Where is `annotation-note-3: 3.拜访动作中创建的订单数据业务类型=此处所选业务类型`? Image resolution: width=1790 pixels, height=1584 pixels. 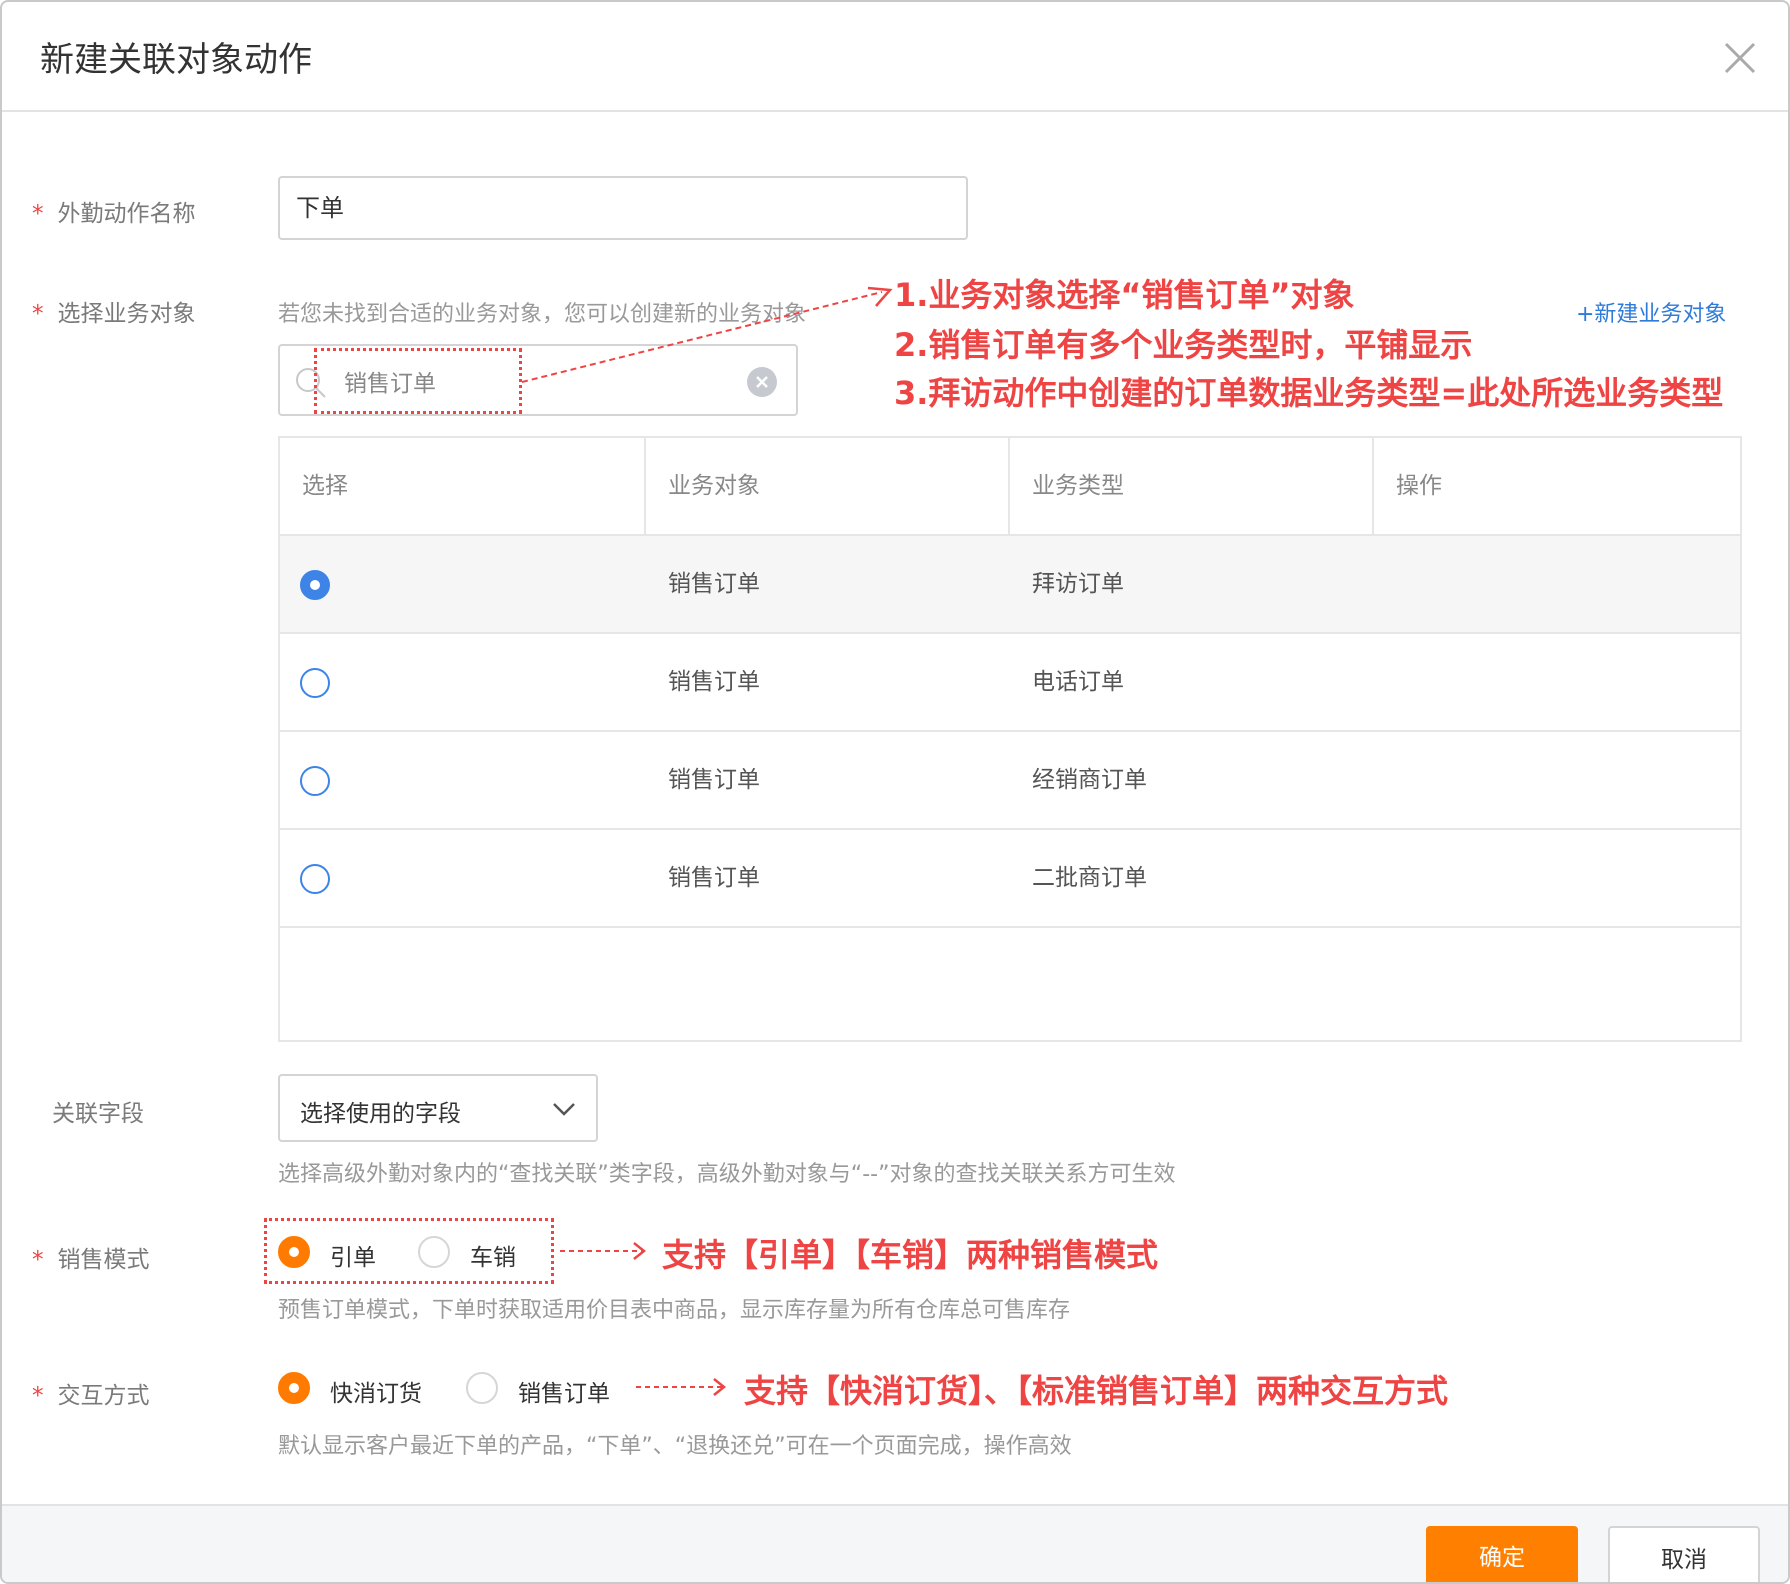
annotation-note-3: 3.拜访动作中创建的订单数据业务类型=此处所选业务类型 is located at coordinates (1309, 393).